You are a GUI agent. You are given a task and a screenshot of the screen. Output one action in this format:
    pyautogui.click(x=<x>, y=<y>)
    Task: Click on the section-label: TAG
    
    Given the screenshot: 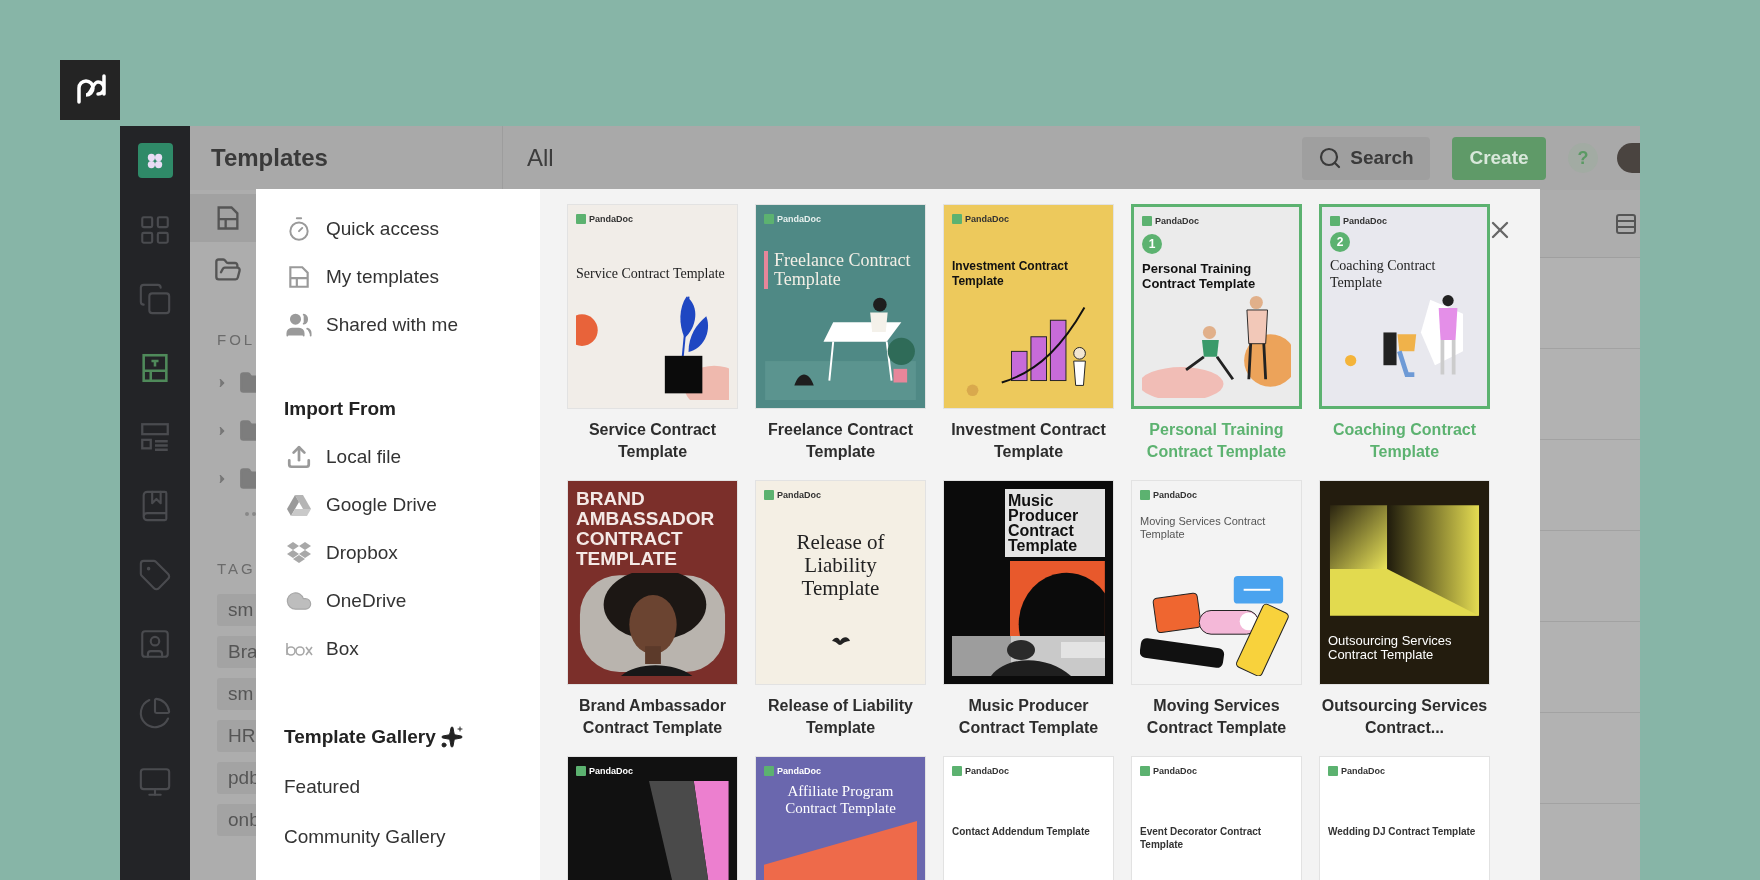 What is the action you would take?
    pyautogui.click(x=237, y=568)
    